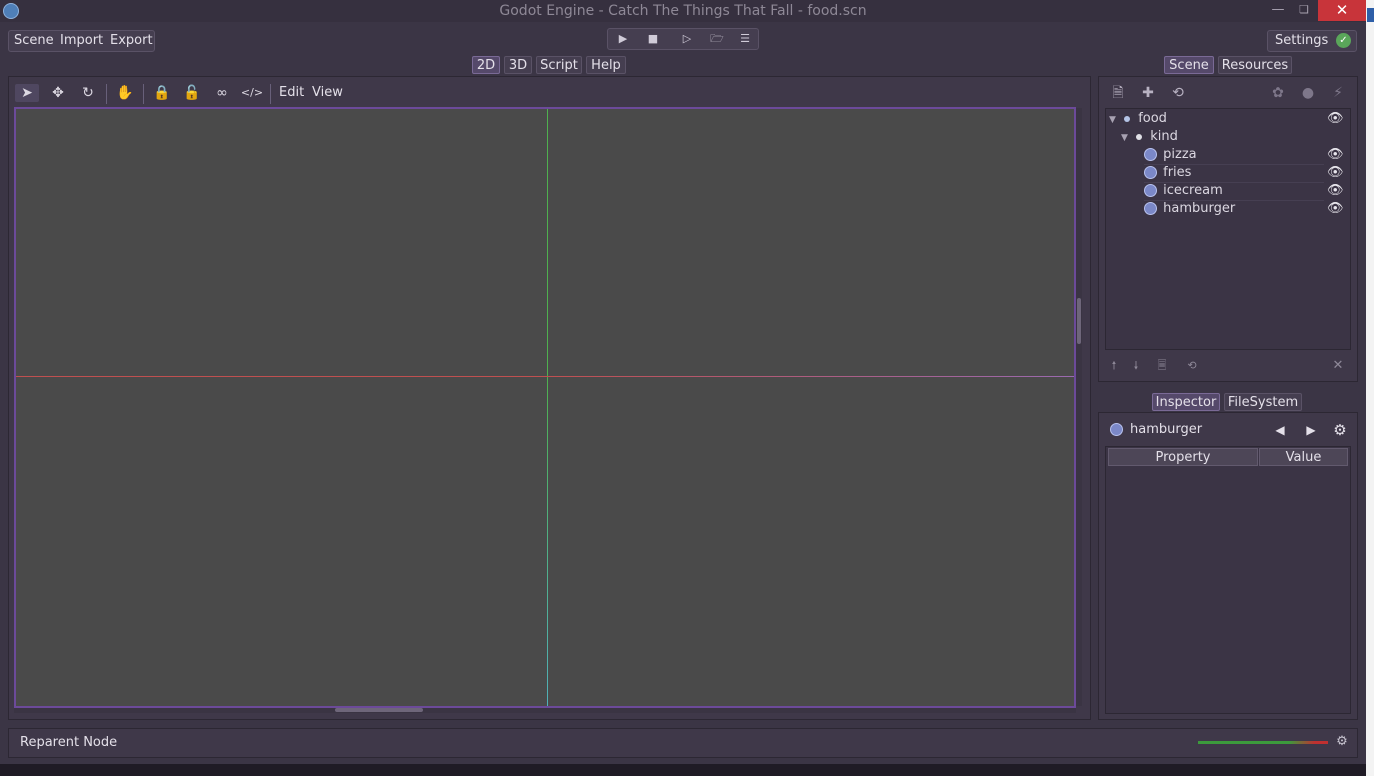 The image size is (1374, 776). I want to click on tree-node-label: food, so click(1152, 118).